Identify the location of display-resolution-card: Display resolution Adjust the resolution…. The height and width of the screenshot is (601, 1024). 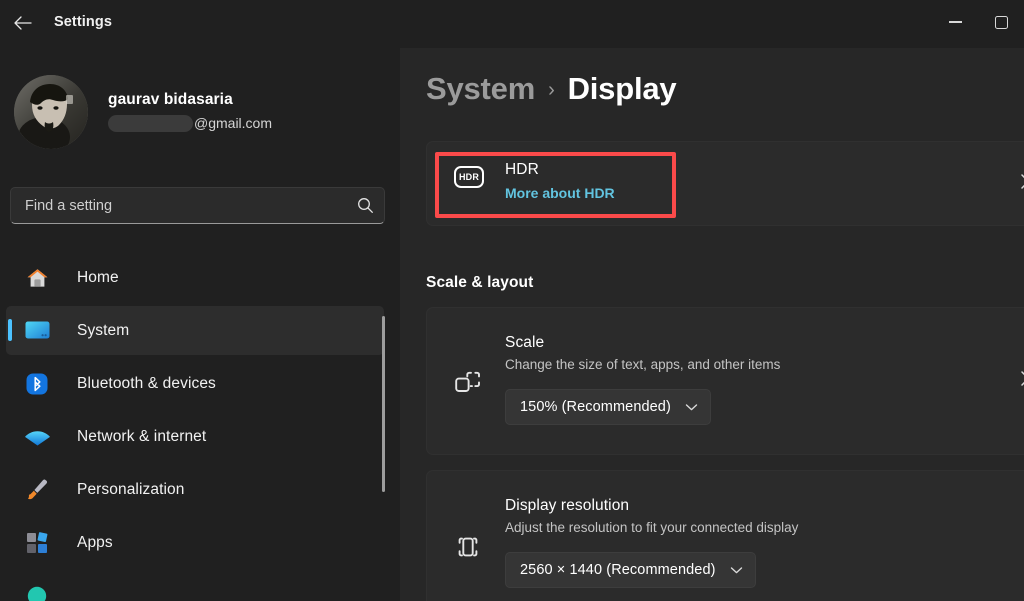
(725, 535).